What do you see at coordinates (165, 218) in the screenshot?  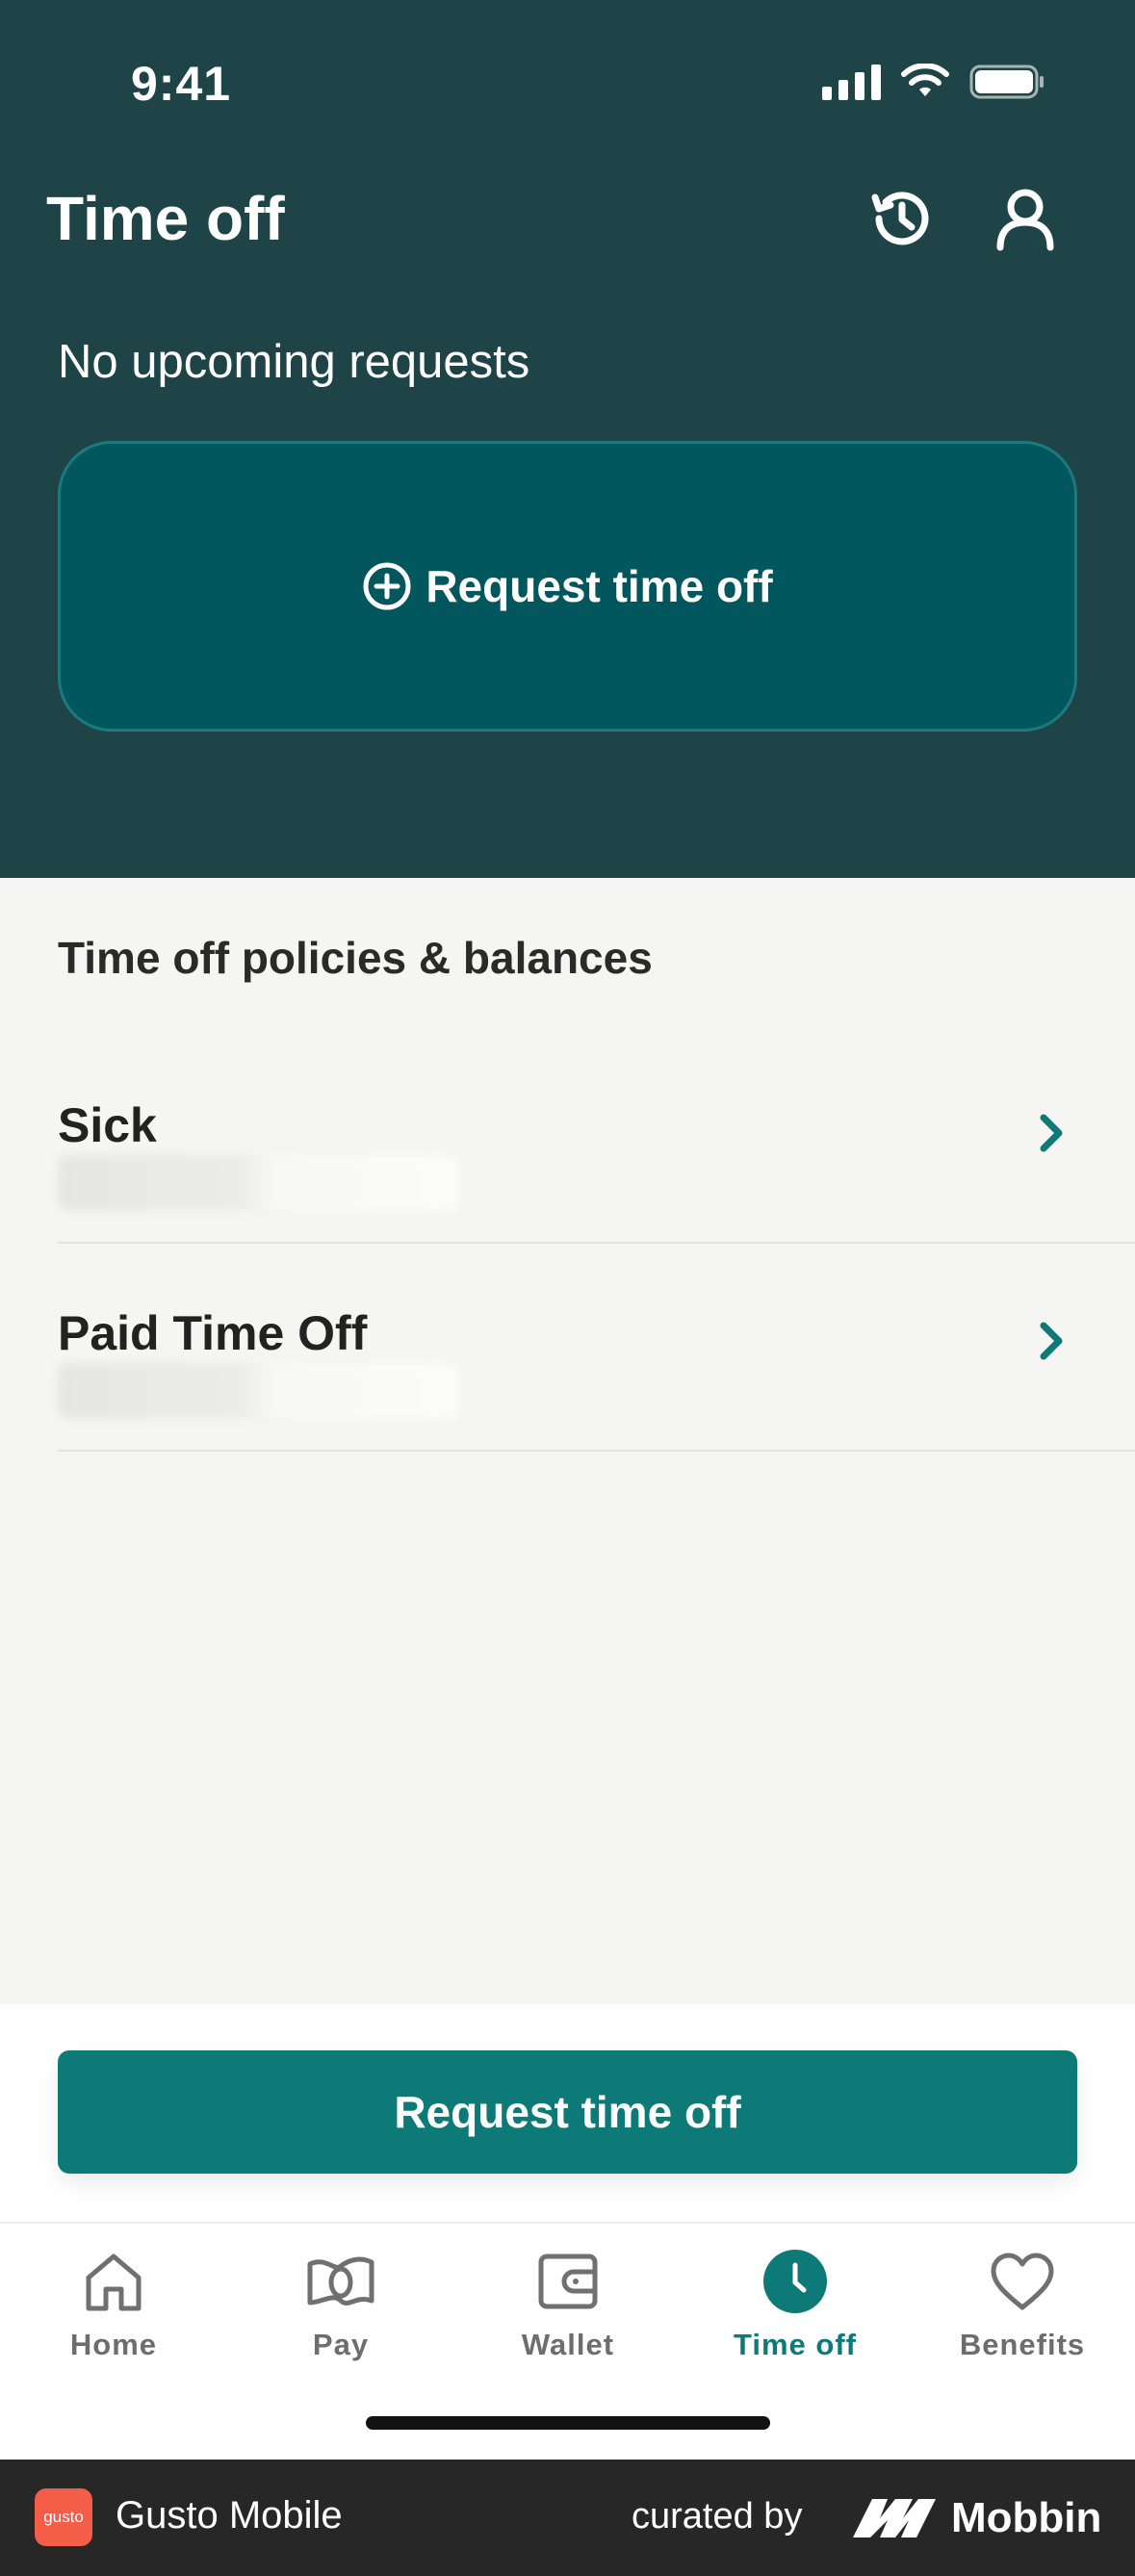 I see `page-title: Time off` at bounding box center [165, 218].